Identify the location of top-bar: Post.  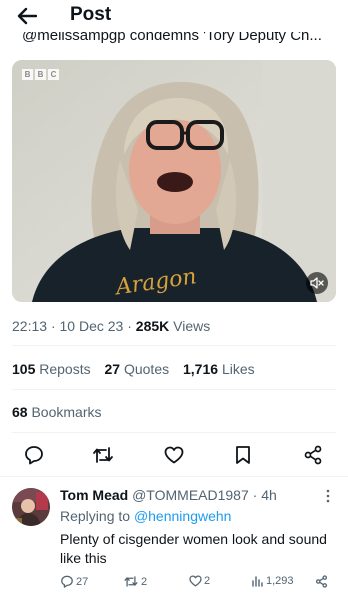
(174, 16).